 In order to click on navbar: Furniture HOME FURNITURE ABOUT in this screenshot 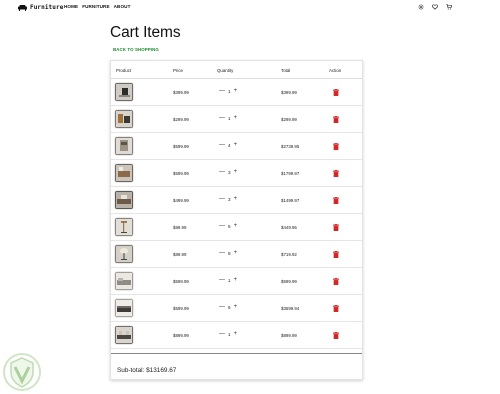, I will do `click(250, 8)`.